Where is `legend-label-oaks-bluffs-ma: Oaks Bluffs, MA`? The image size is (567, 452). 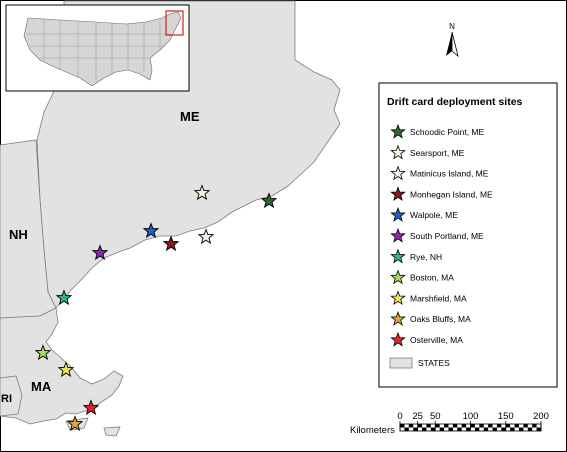
legend-label-oaks-bluffs-ma: Oaks Bluffs, MA is located at coordinates (440, 319).